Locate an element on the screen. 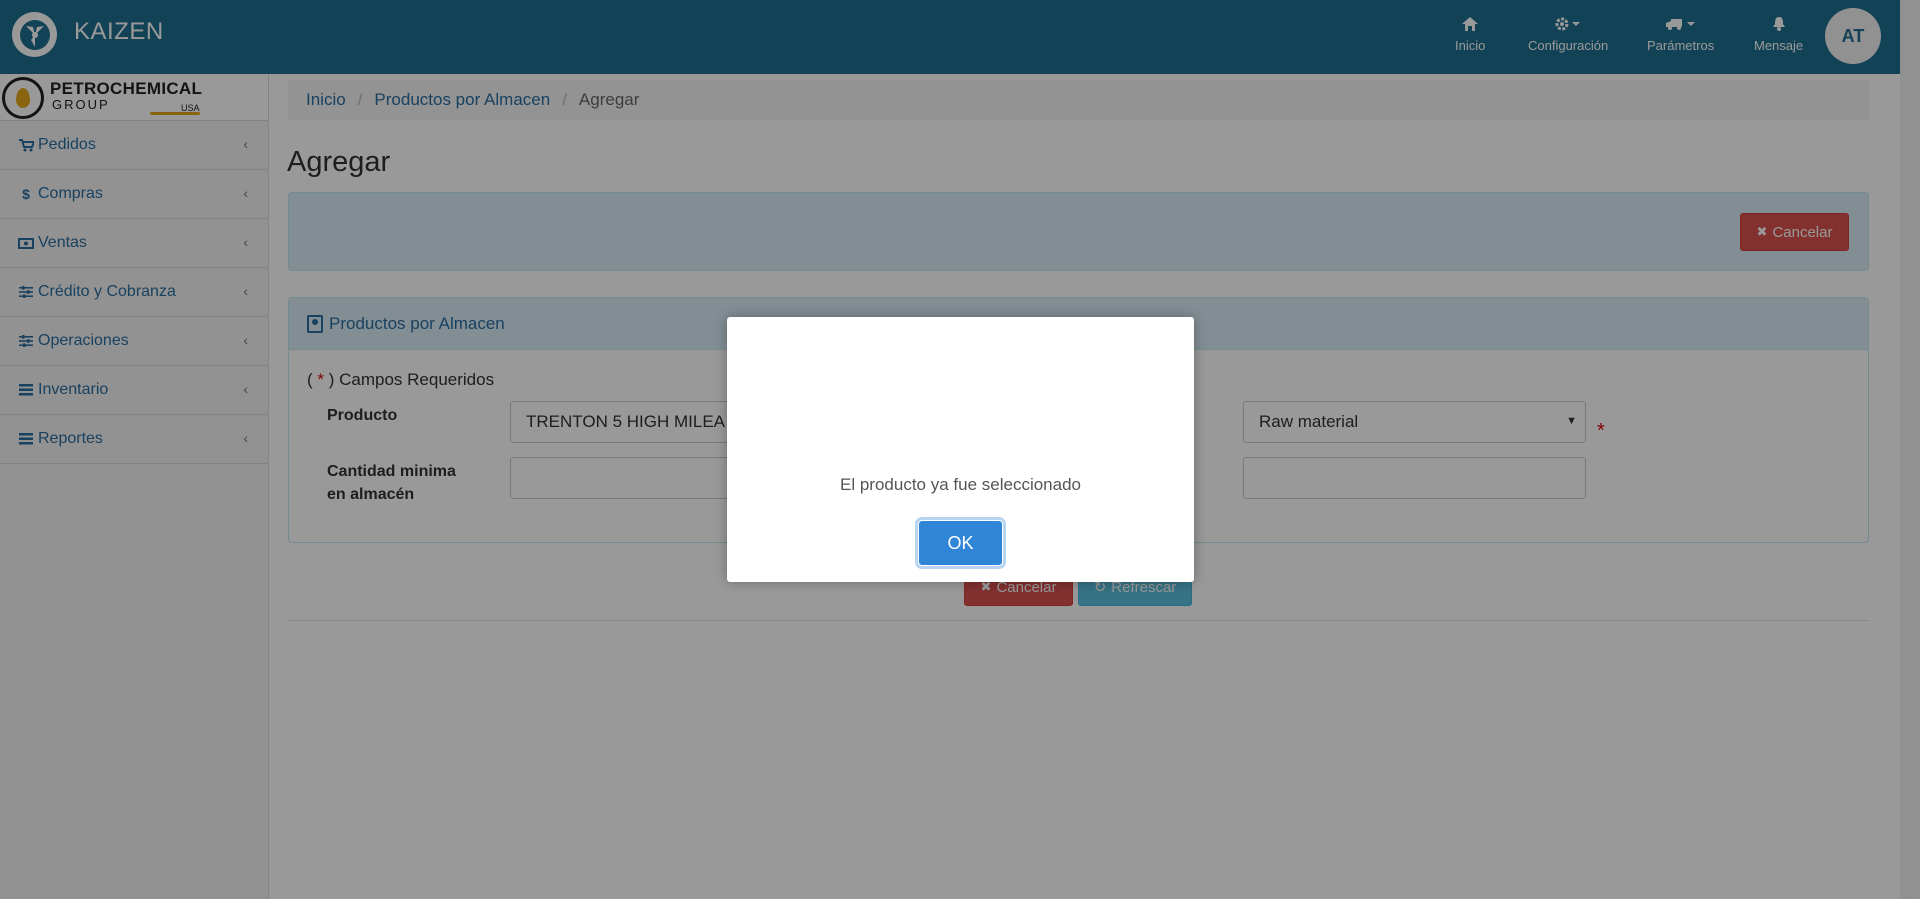 This screenshot has width=1920, height=899. alert-dialog: El producto ya fue seleccionado OK is located at coordinates (960, 449).